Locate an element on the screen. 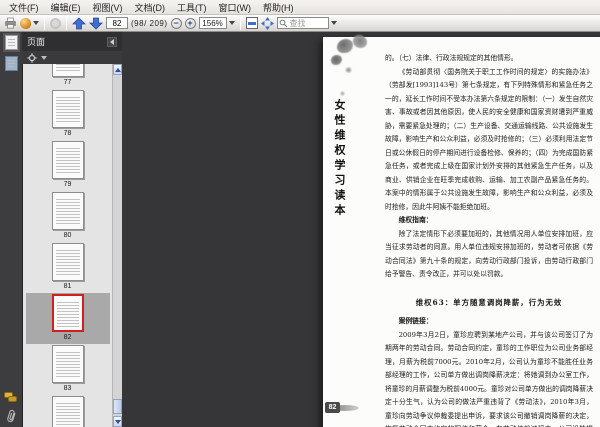 This screenshot has height=427, width=600. page-number-badge: 82 is located at coordinates (345, 408).